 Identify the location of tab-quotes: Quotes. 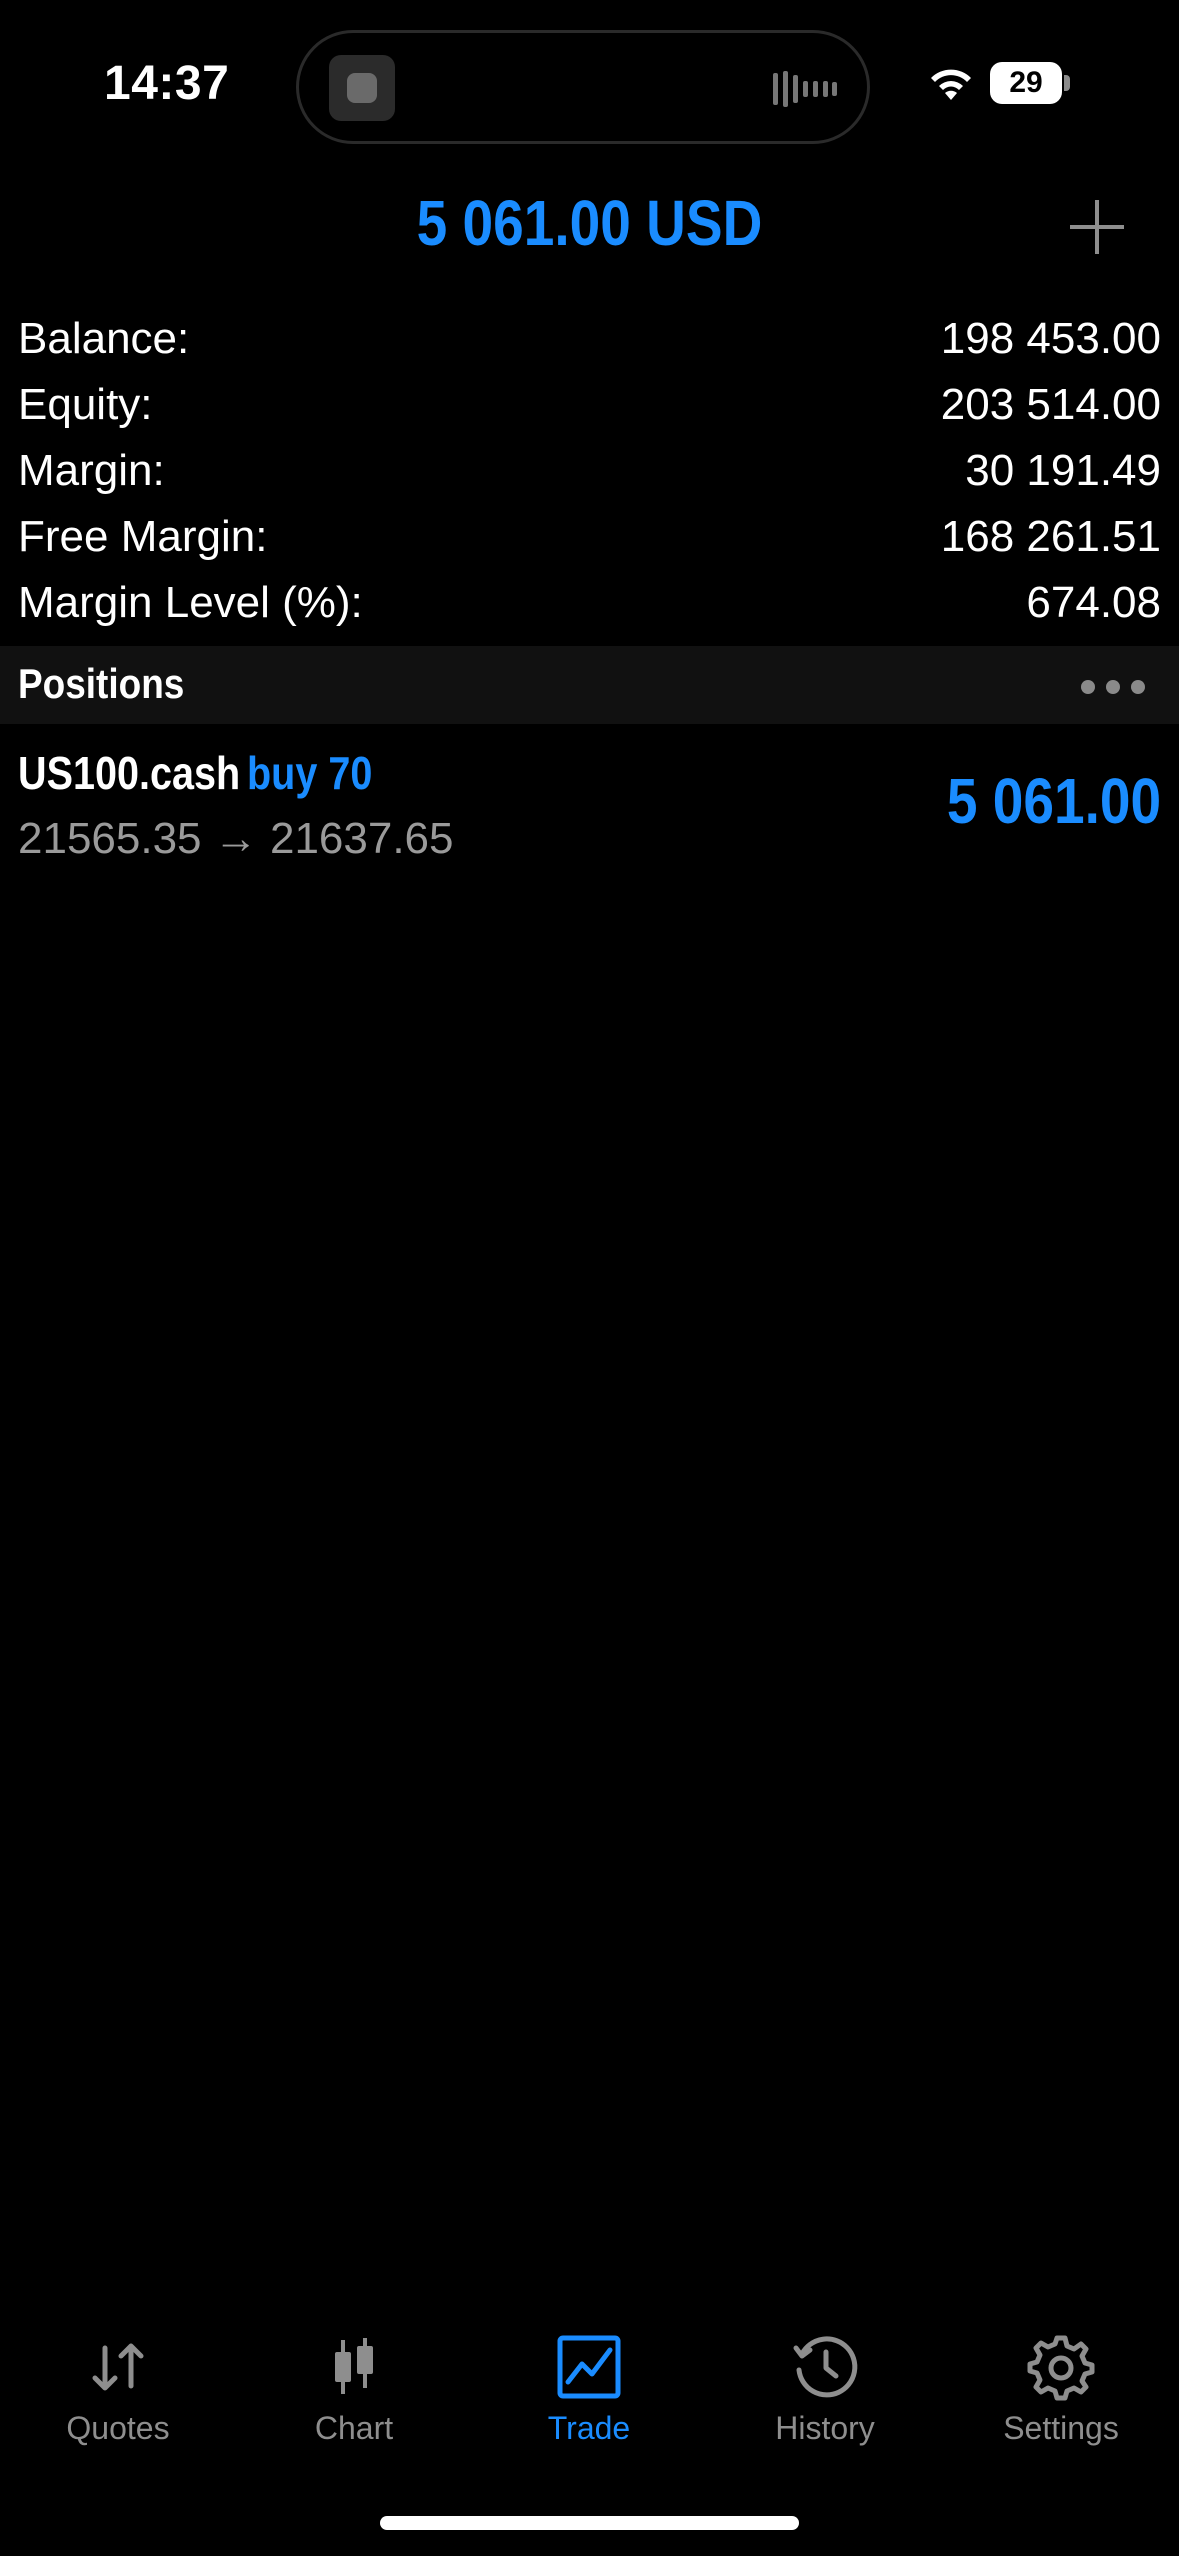
(118, 2386).